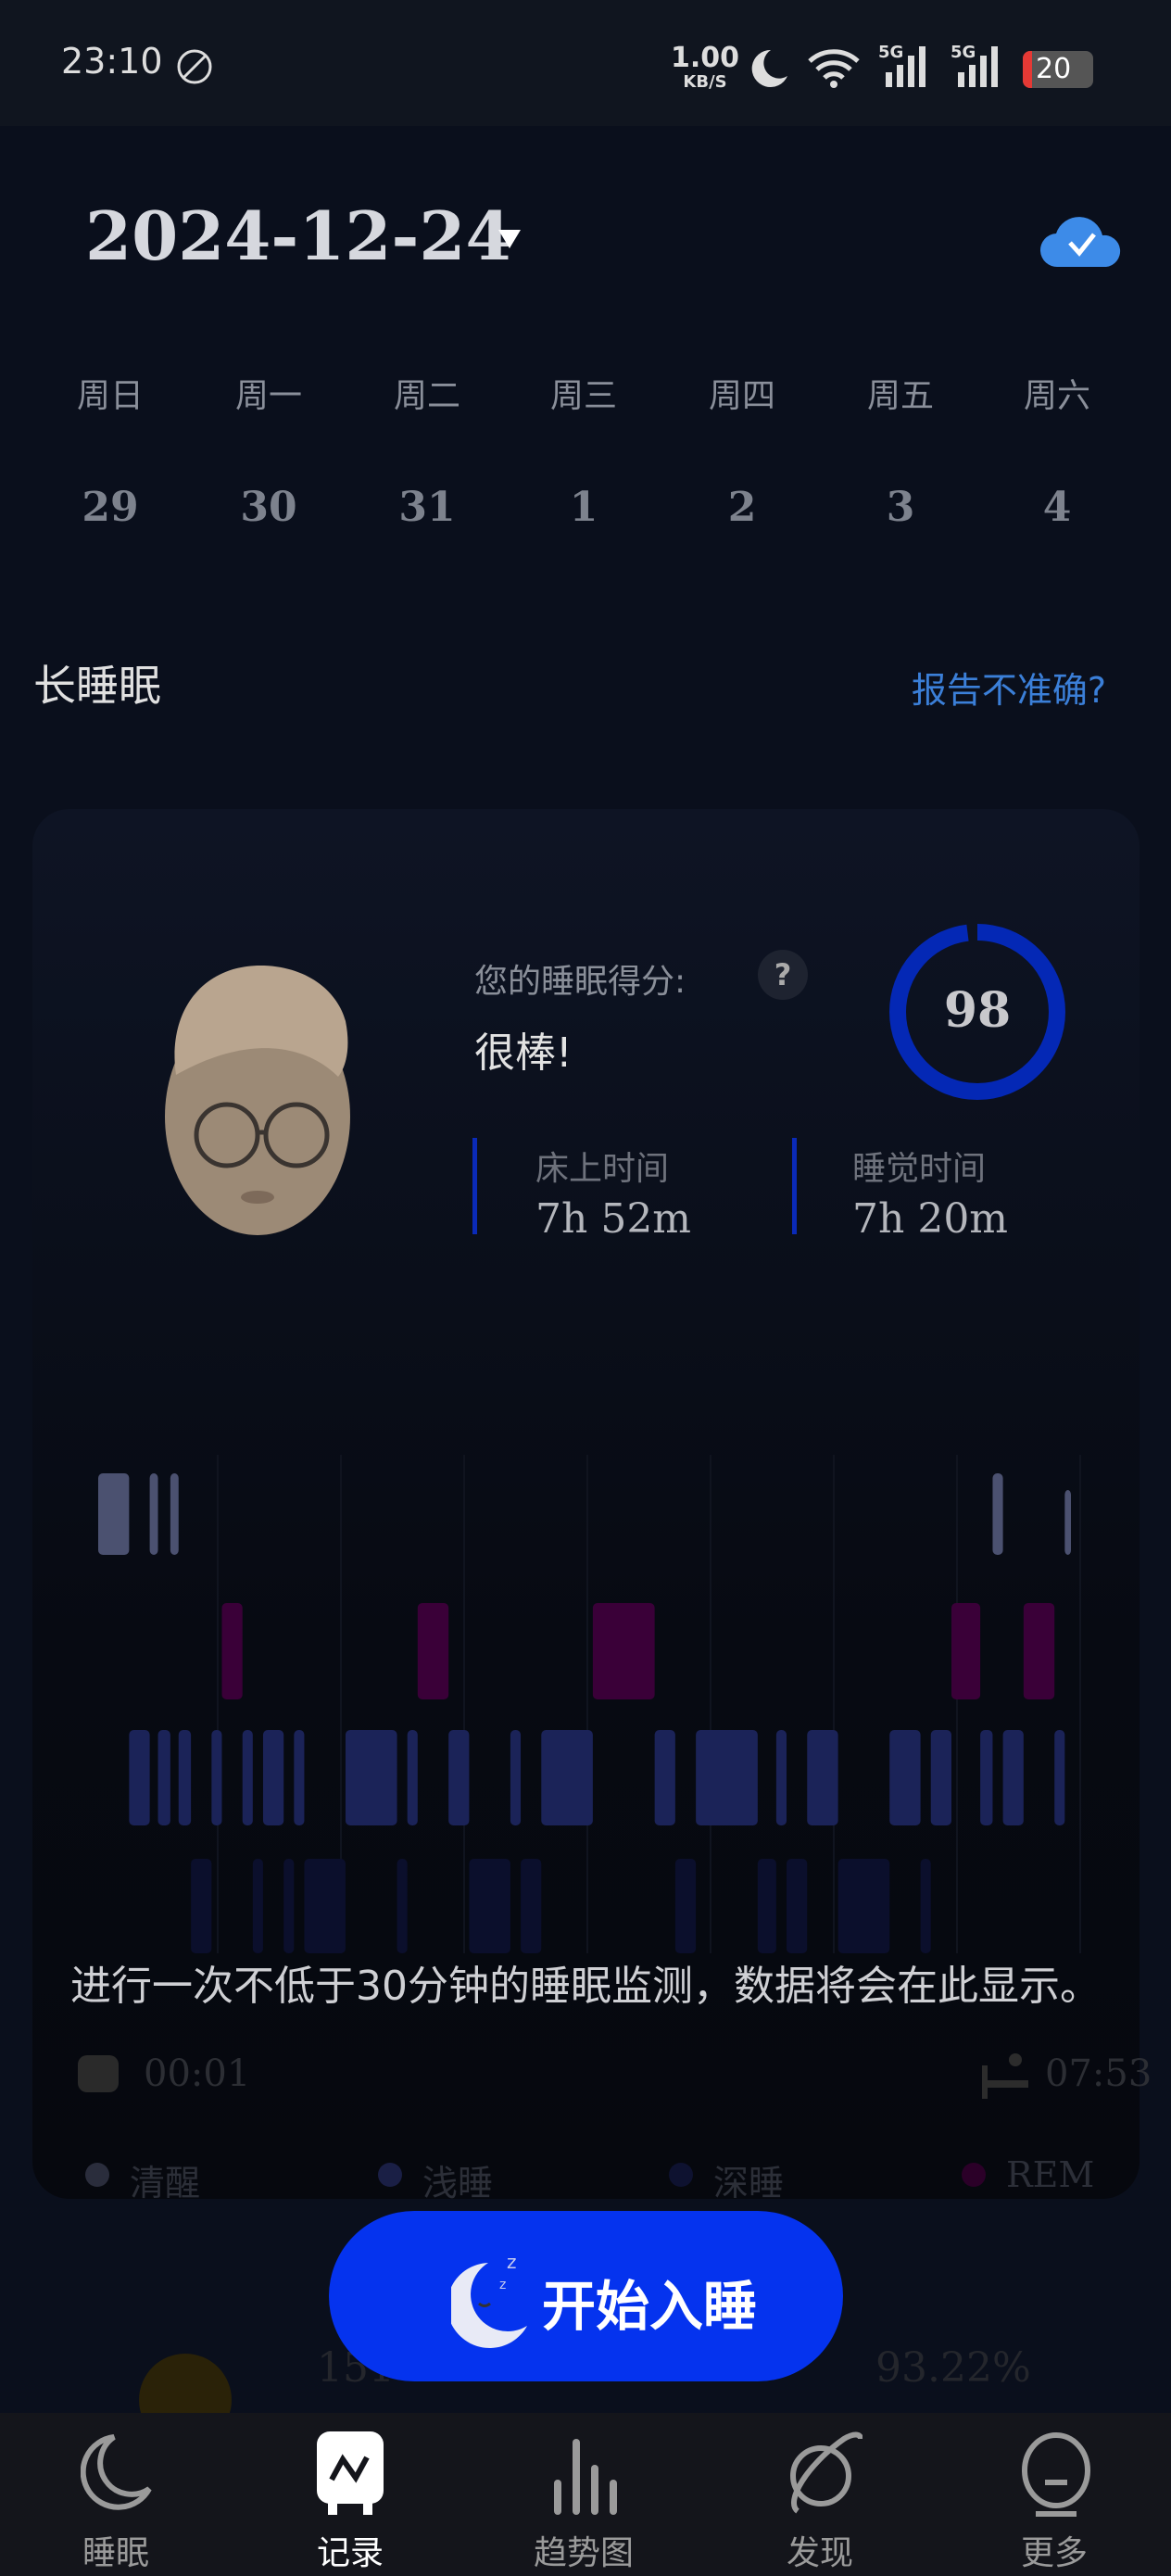  What do you see at coordinates (827, 2472) in the screenshot?
I see `planet-icon` at bounding box center [827, 2472].